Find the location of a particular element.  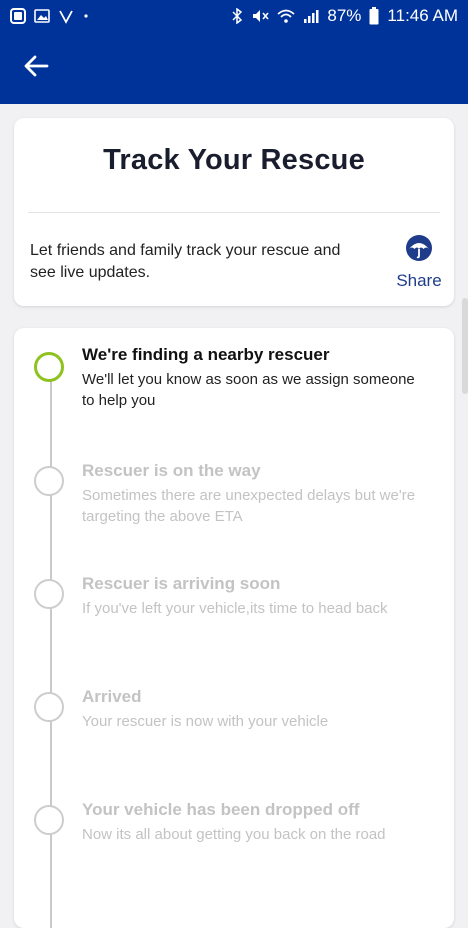

dot-icon is located at coordinates (86, 16).